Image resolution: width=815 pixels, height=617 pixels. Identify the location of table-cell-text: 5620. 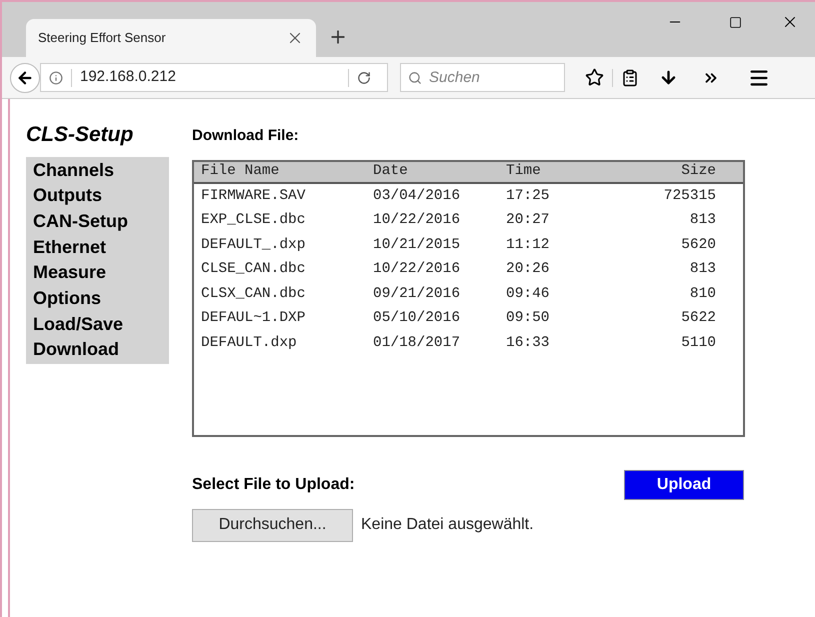
(698, 245).